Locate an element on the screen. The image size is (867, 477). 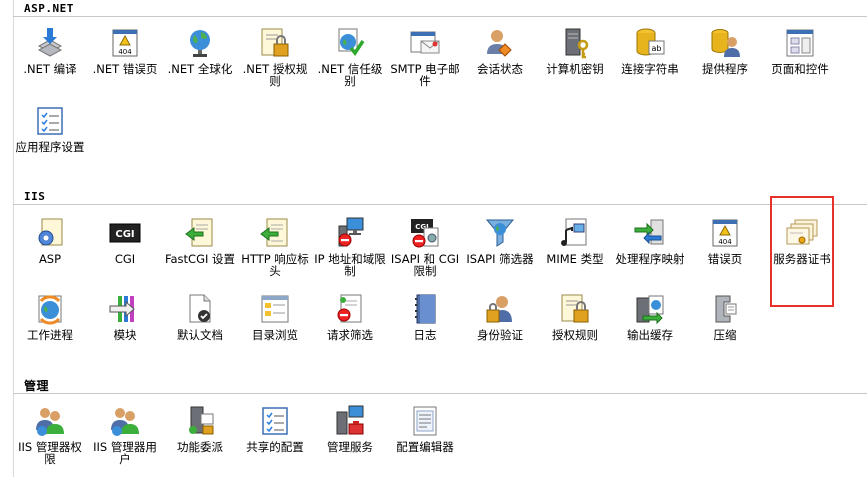
feature-net-trust-levels: .NET 信任级别 is located at coordinates (350, 60).